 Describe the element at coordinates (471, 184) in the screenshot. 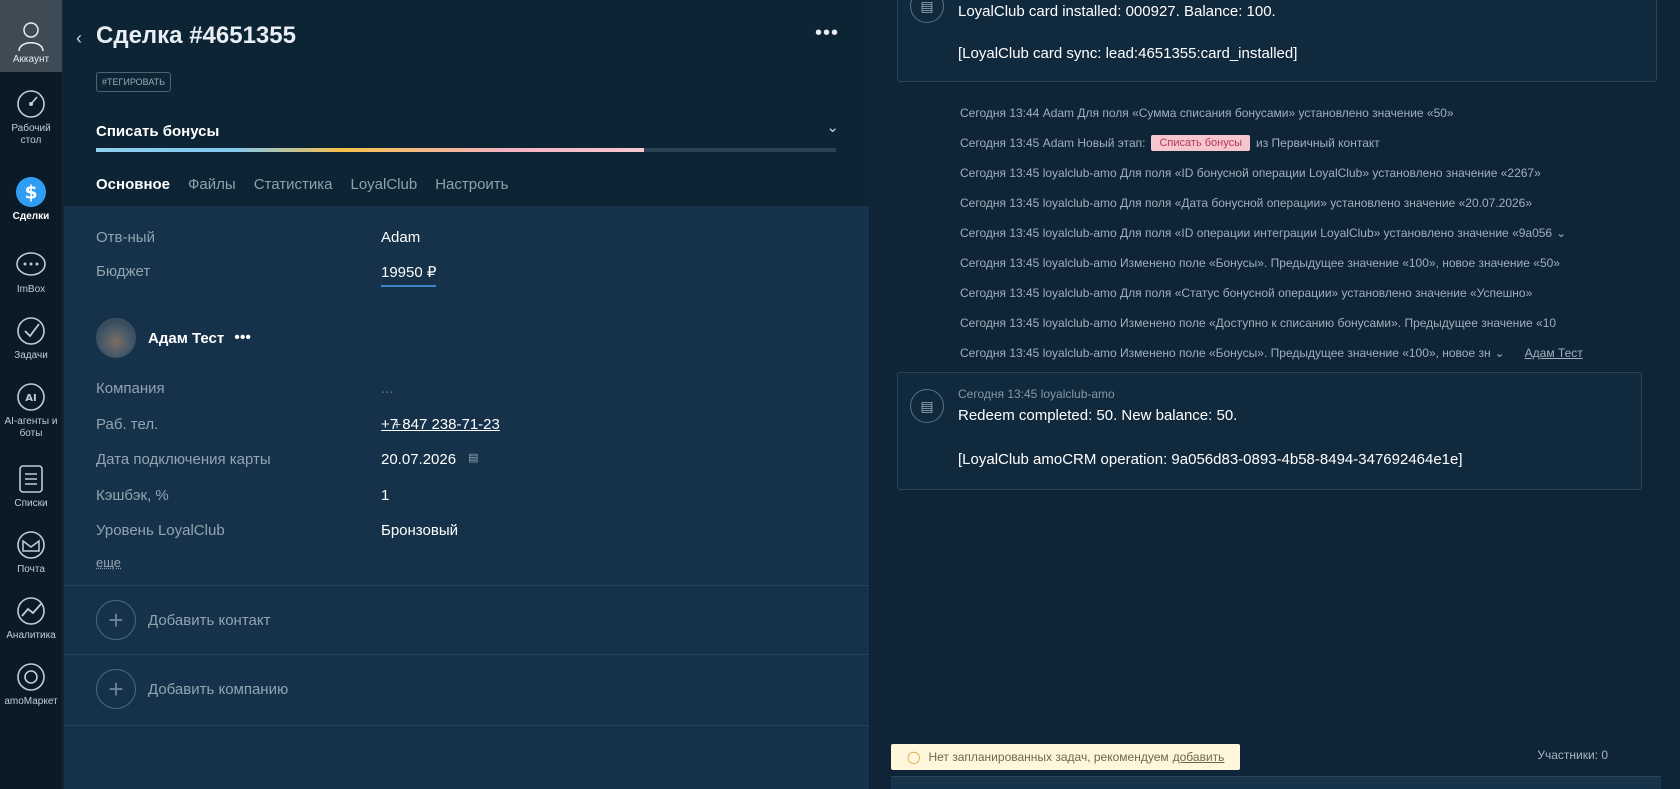

I see `tab-configure: Настроить` at that location.